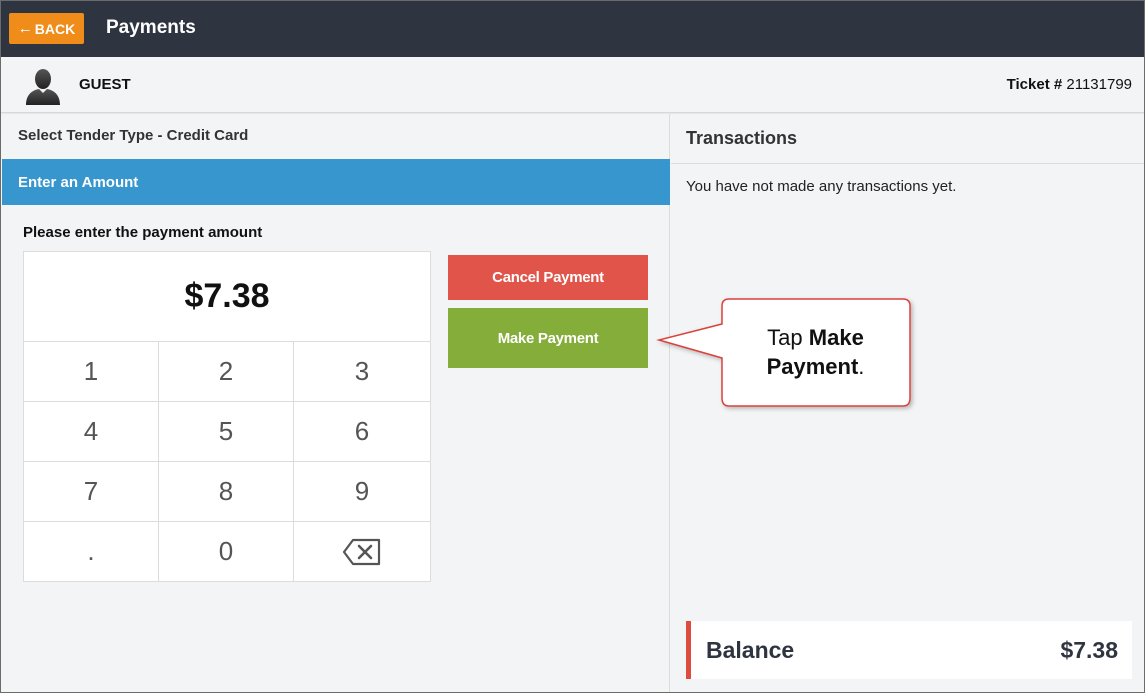 This screenshot has width=1145, height=693. I want to click on ticket-number: Ticket # 21131799, so click(1069, 84).